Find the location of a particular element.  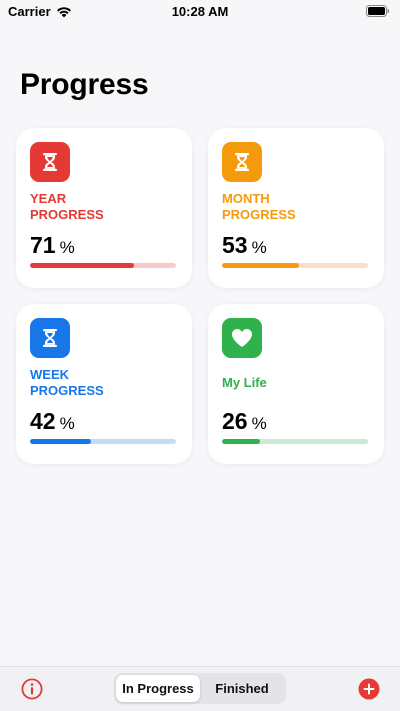

clock: 10:28 AM is located at coordinates (200, 11).